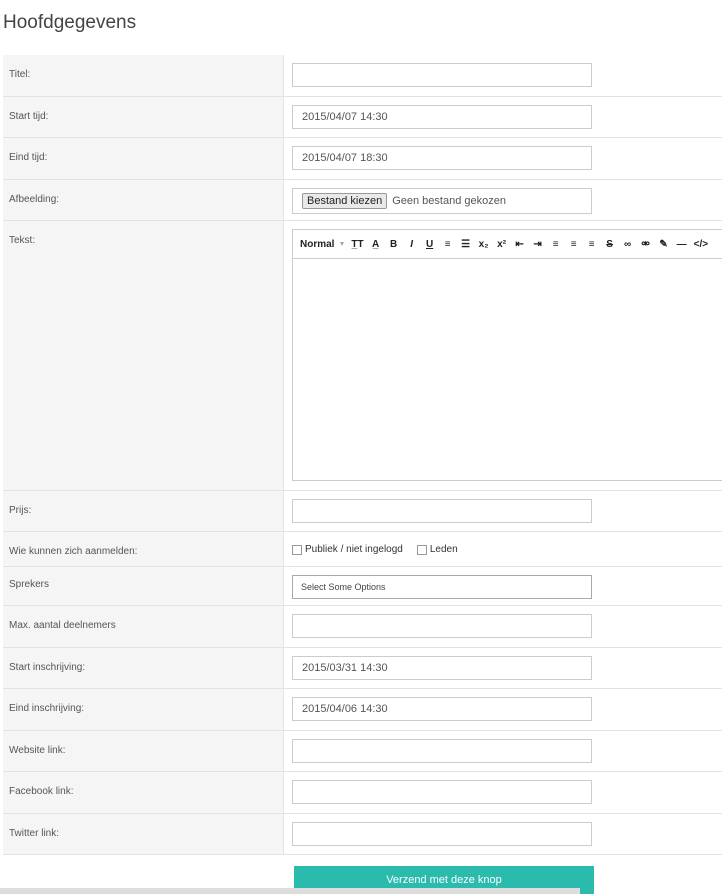  What do you see at coordinates (143, 626) in the screenshot?
I see `field-label: Max. aantal deelnemers` at bounding box center [143, 626].